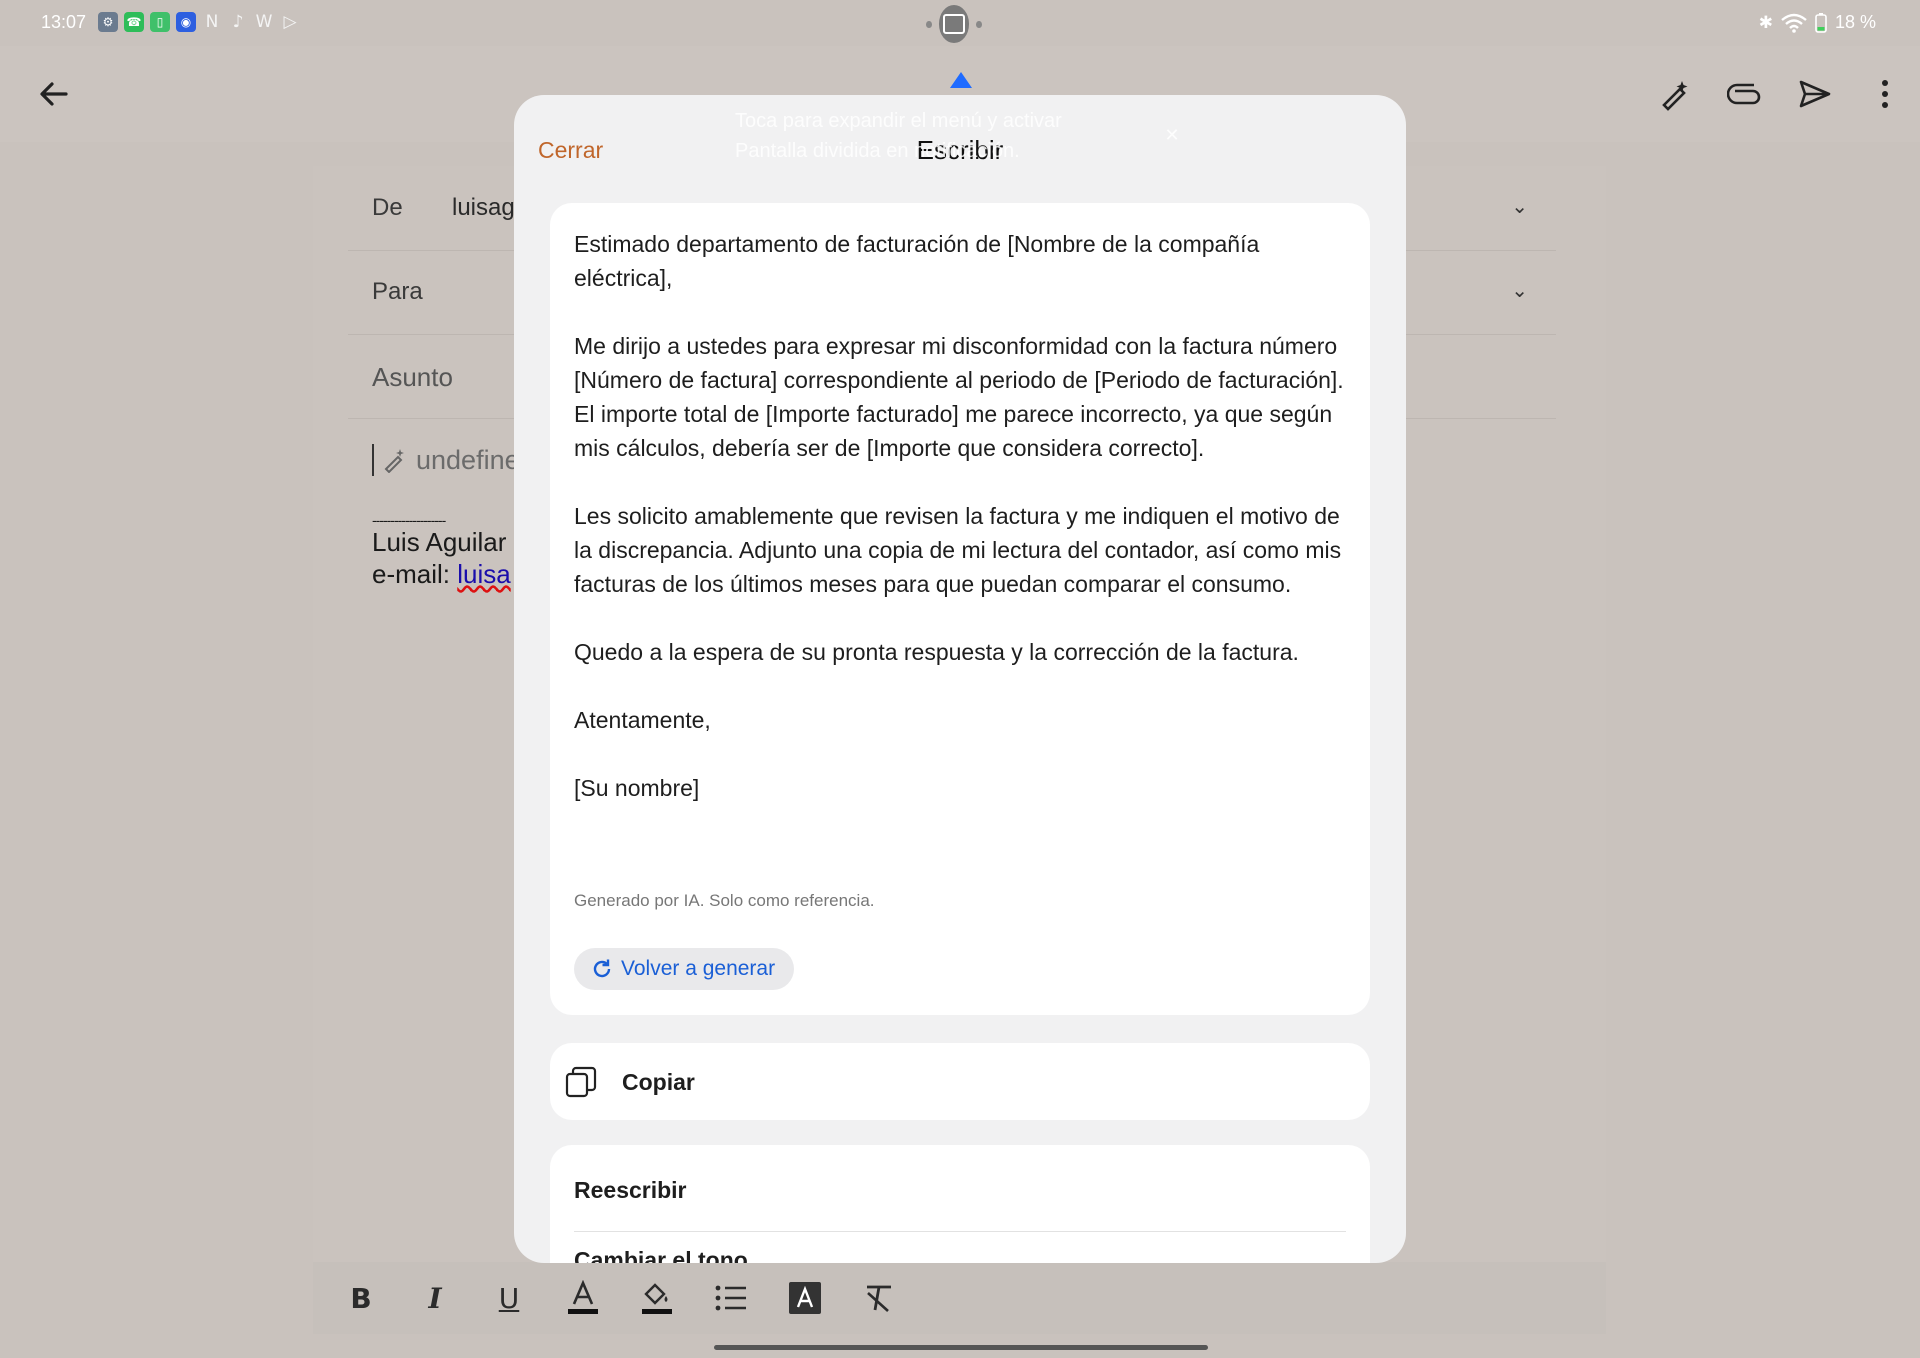 The width and height of the screenshot is (1920, 1358). I want to click on netflix-icon: N, so click(212, 22).